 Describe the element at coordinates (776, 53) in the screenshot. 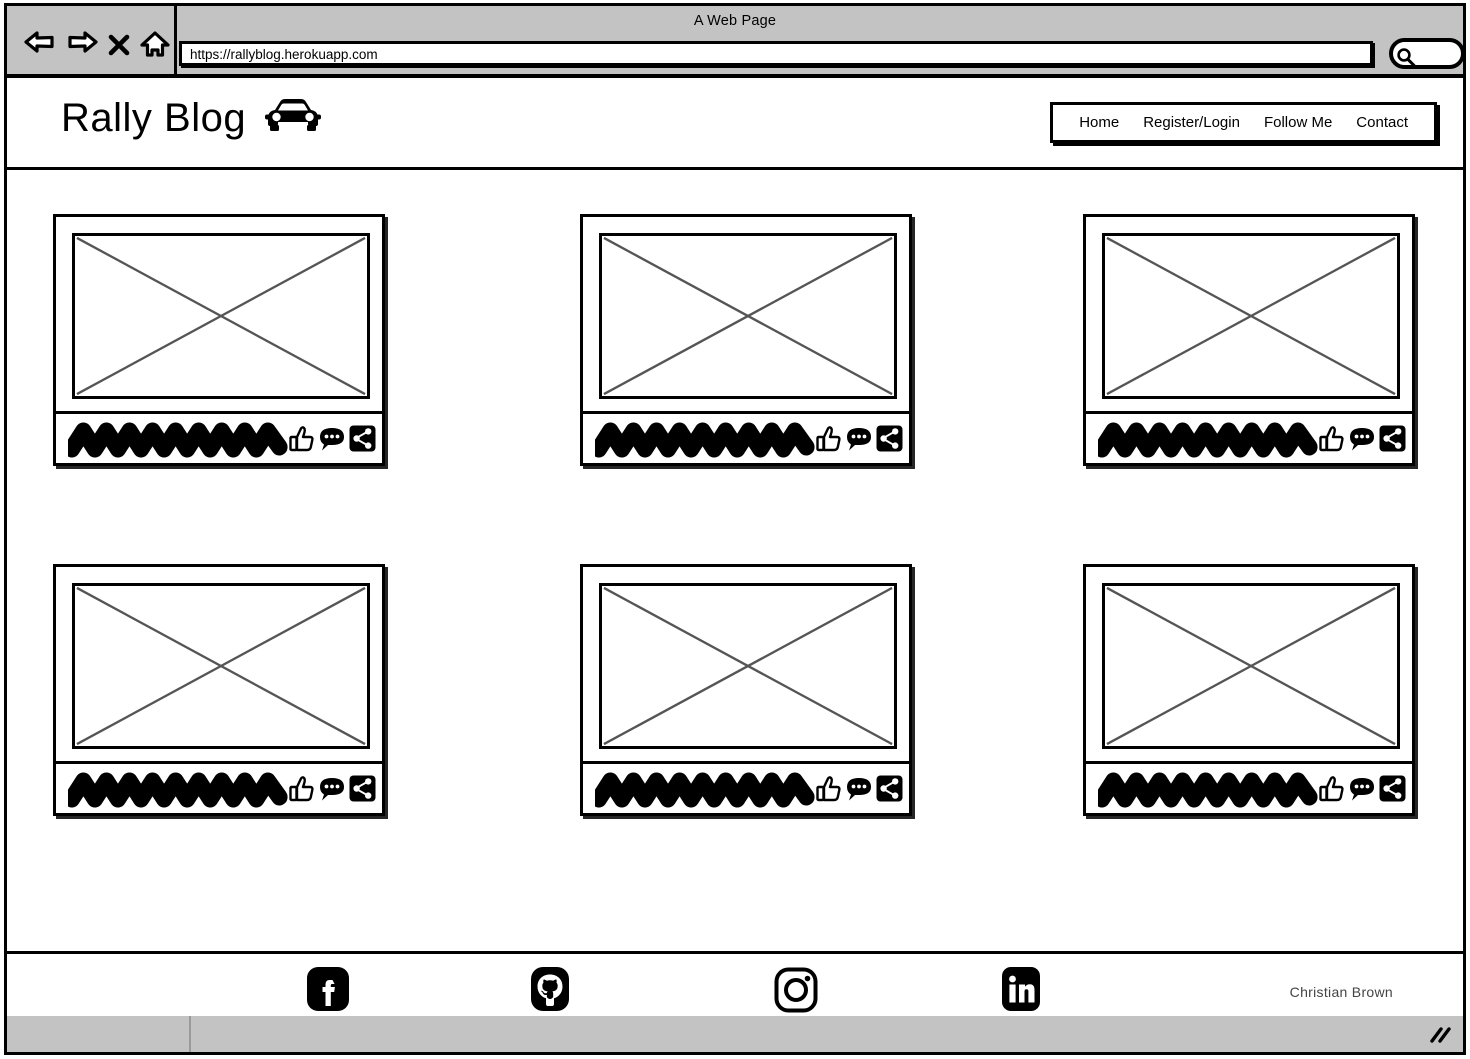

I see `url-bar: https://rallyblog.herokuapp.com` at that location.